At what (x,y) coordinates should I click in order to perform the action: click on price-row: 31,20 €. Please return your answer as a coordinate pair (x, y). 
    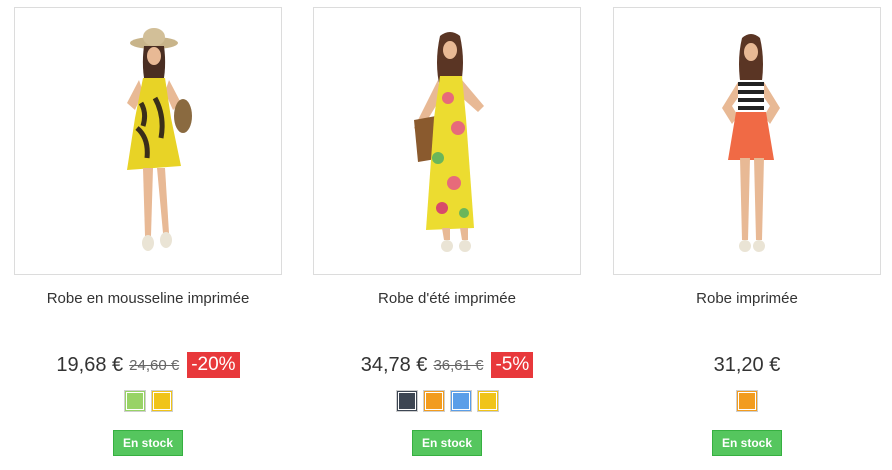
    Looking at the image, I should click on (745, 365).